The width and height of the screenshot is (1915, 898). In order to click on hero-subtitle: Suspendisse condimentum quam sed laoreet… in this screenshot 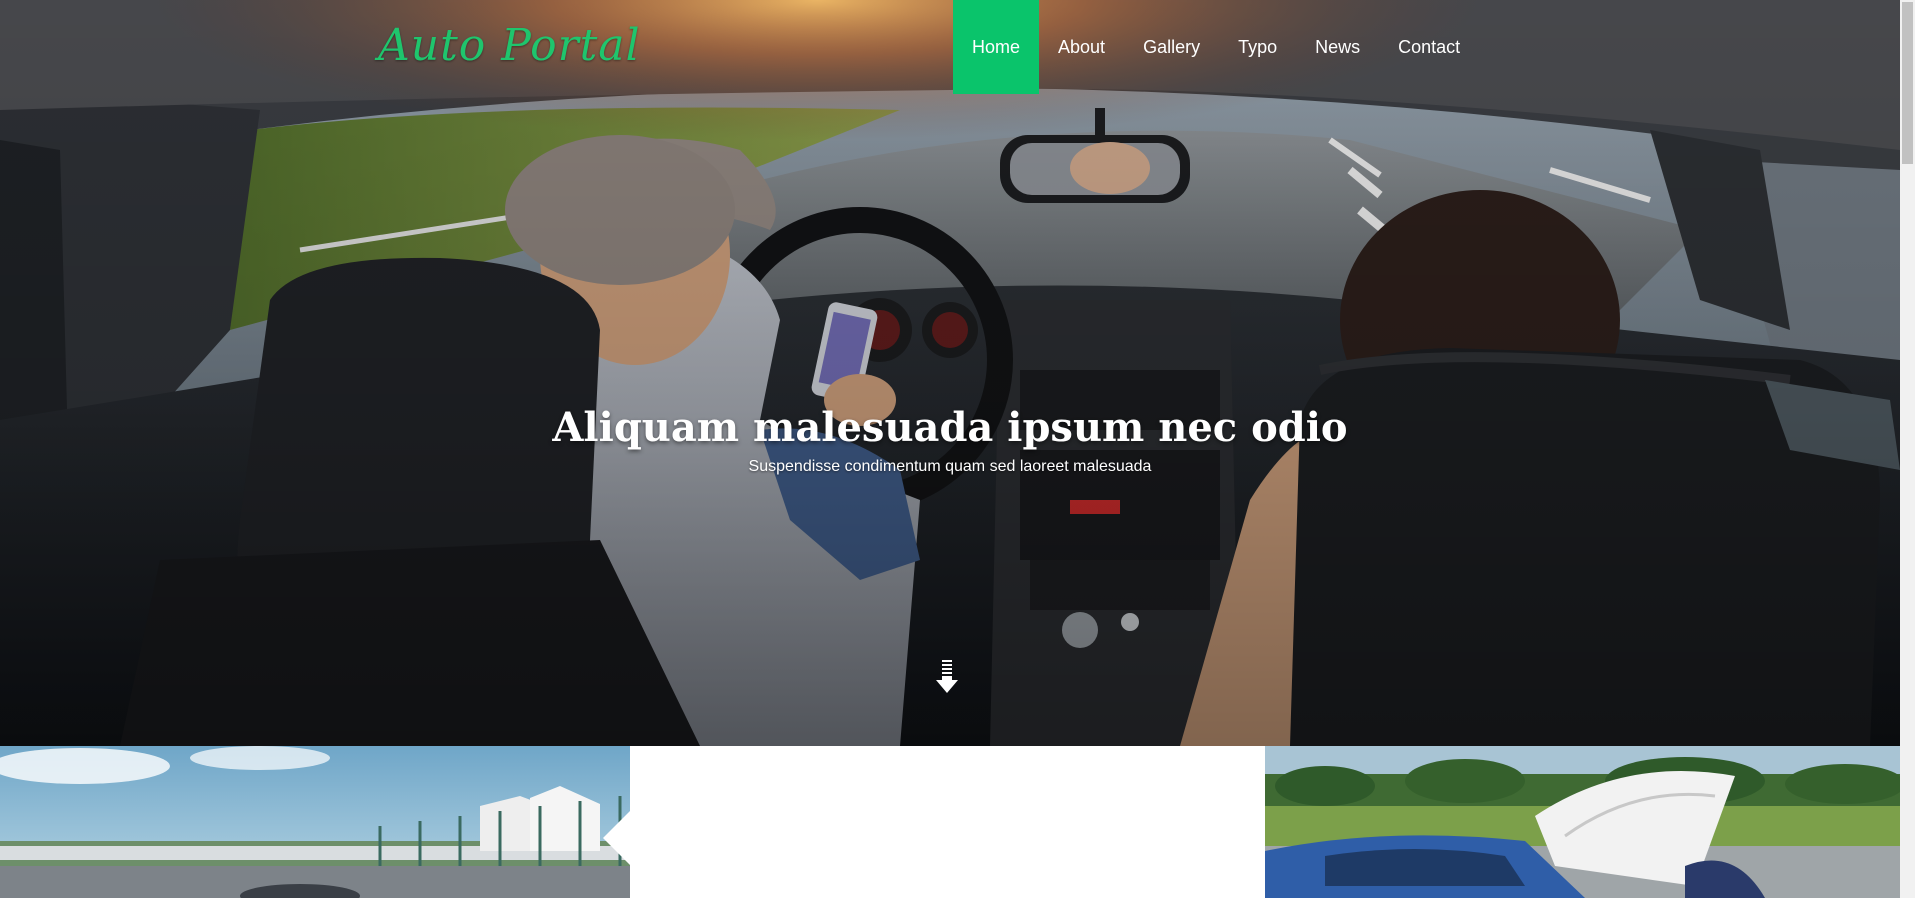, I will do `click(950, 466)`.